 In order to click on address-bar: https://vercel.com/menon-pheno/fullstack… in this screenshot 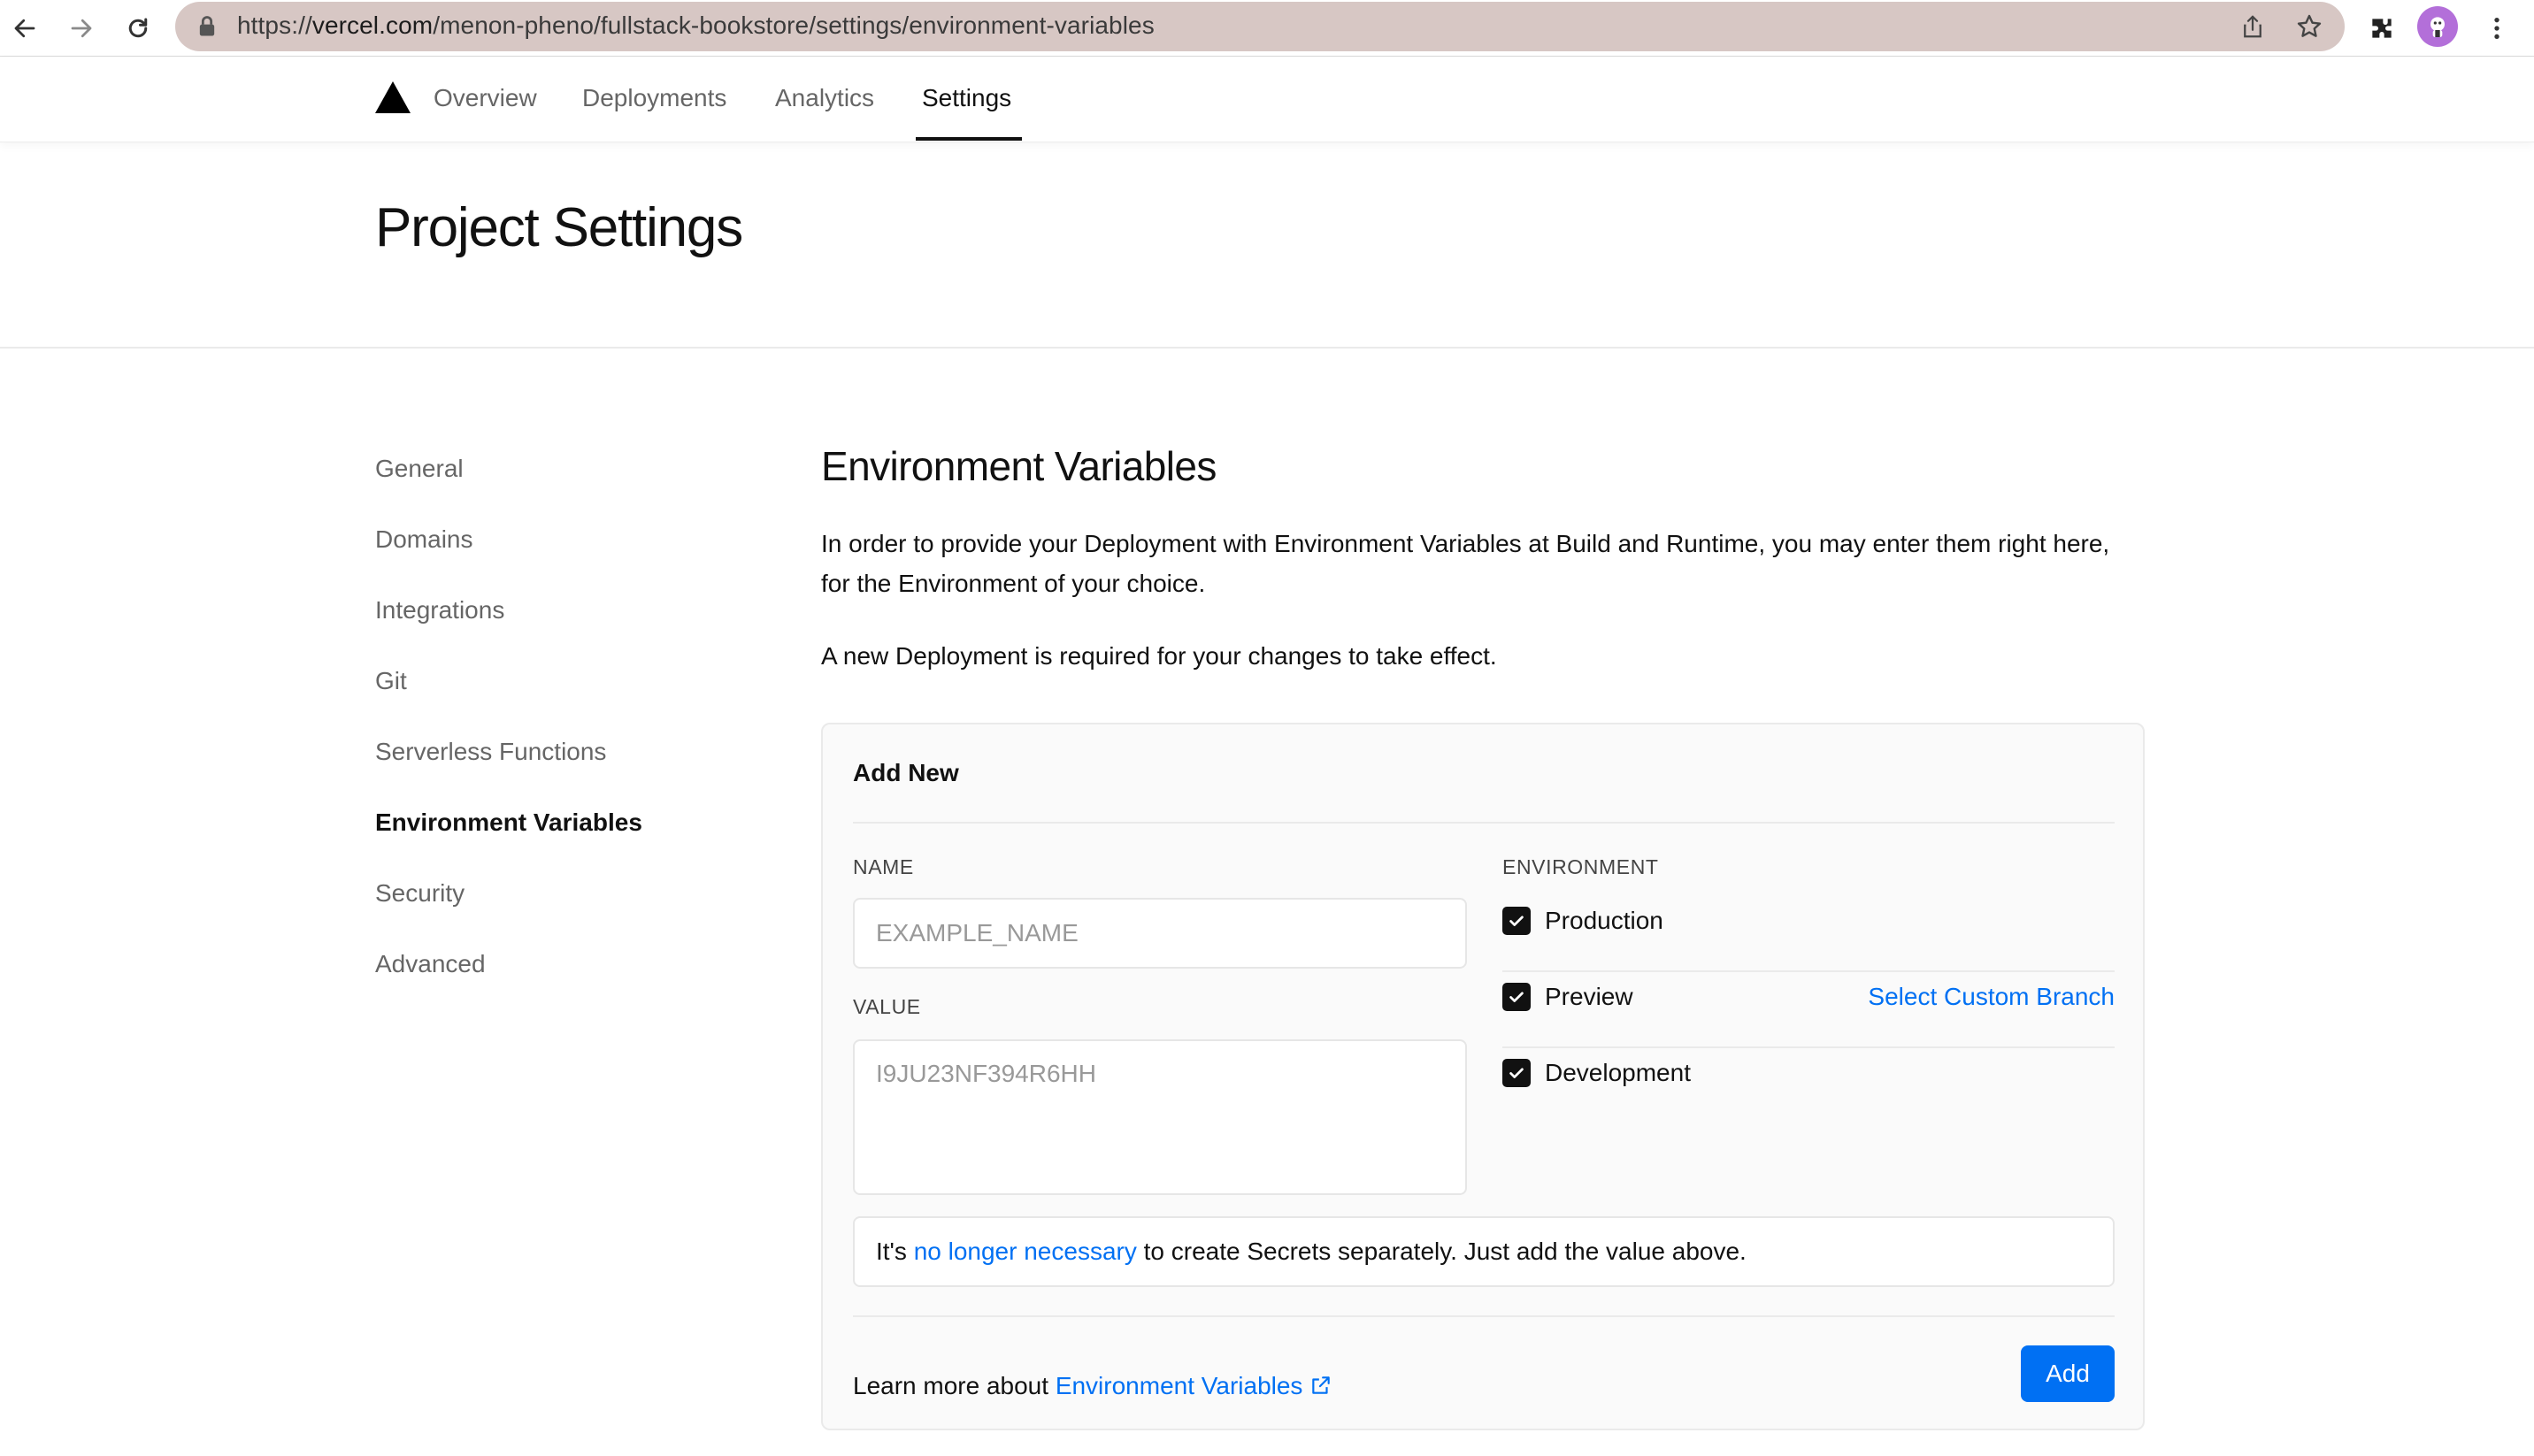, I will do `click(1260, 26)`.